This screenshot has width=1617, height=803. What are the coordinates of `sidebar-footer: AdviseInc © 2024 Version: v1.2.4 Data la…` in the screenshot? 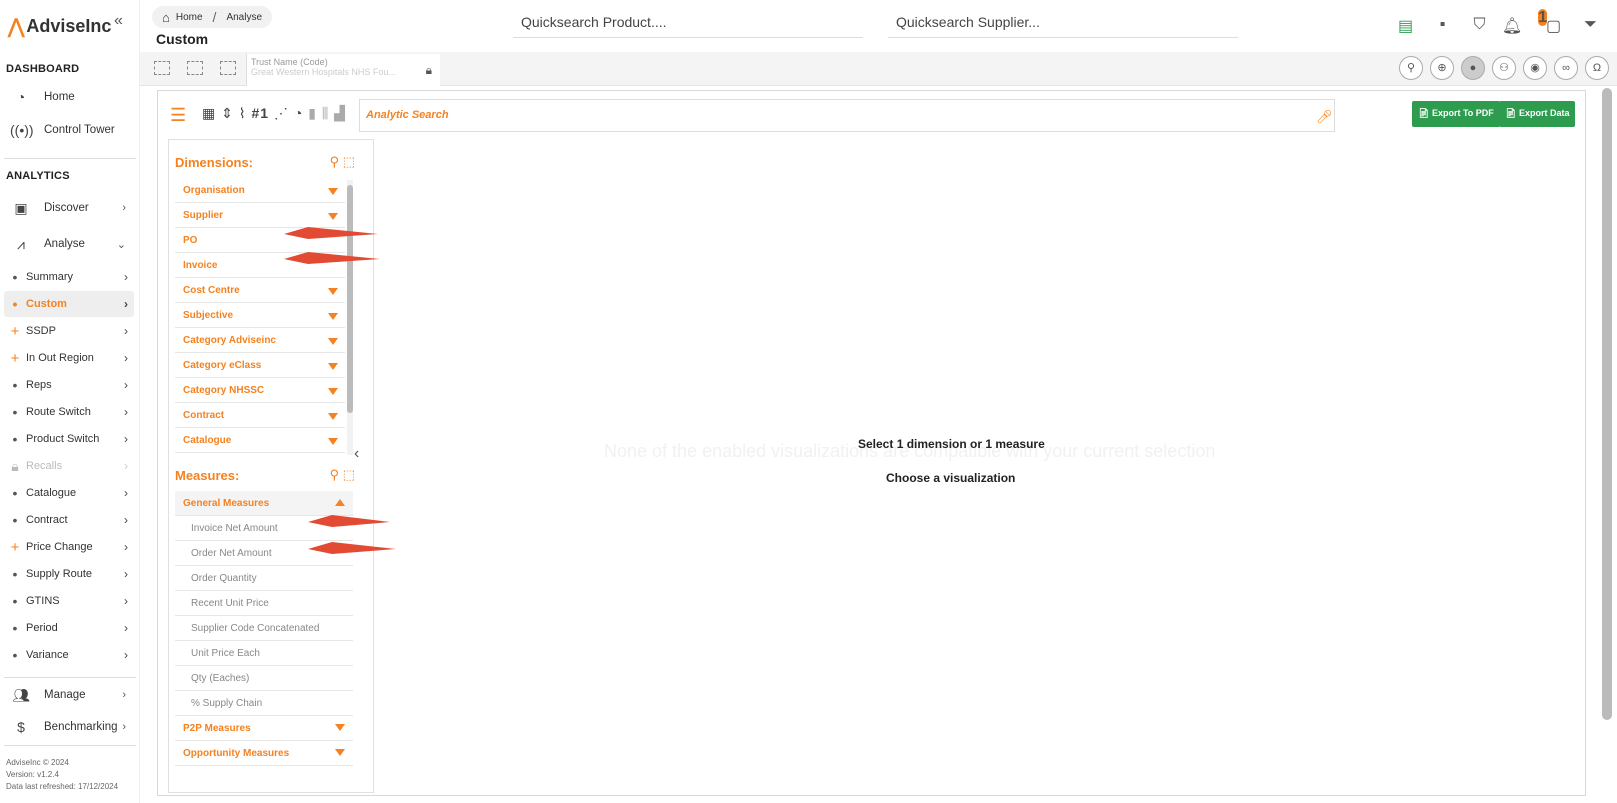 It's located at (62, 775).